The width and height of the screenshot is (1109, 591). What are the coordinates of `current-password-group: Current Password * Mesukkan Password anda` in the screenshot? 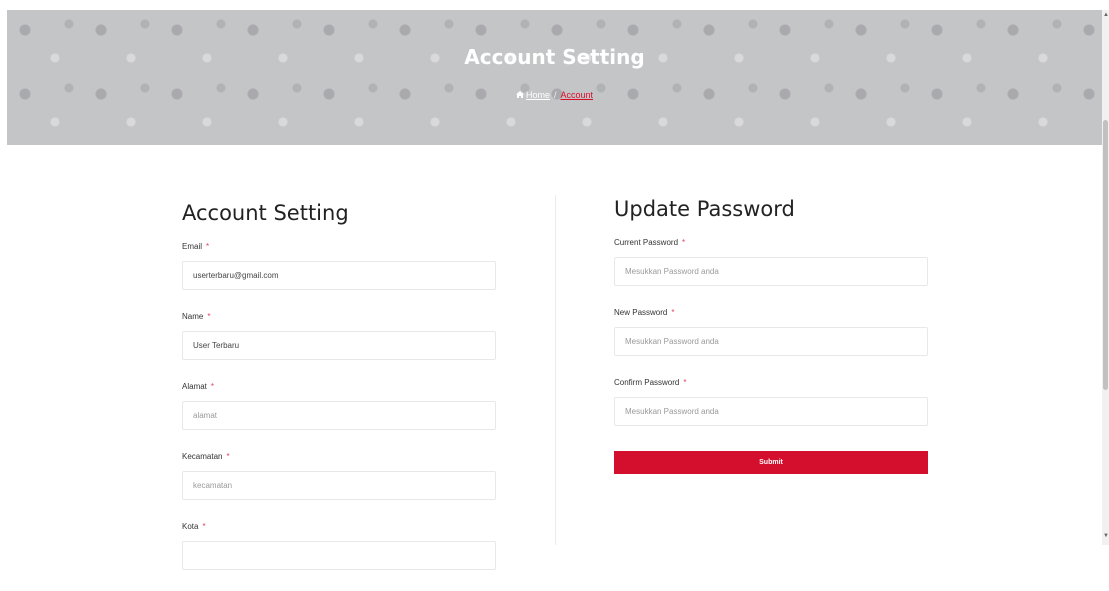 It's located at (771, 272).